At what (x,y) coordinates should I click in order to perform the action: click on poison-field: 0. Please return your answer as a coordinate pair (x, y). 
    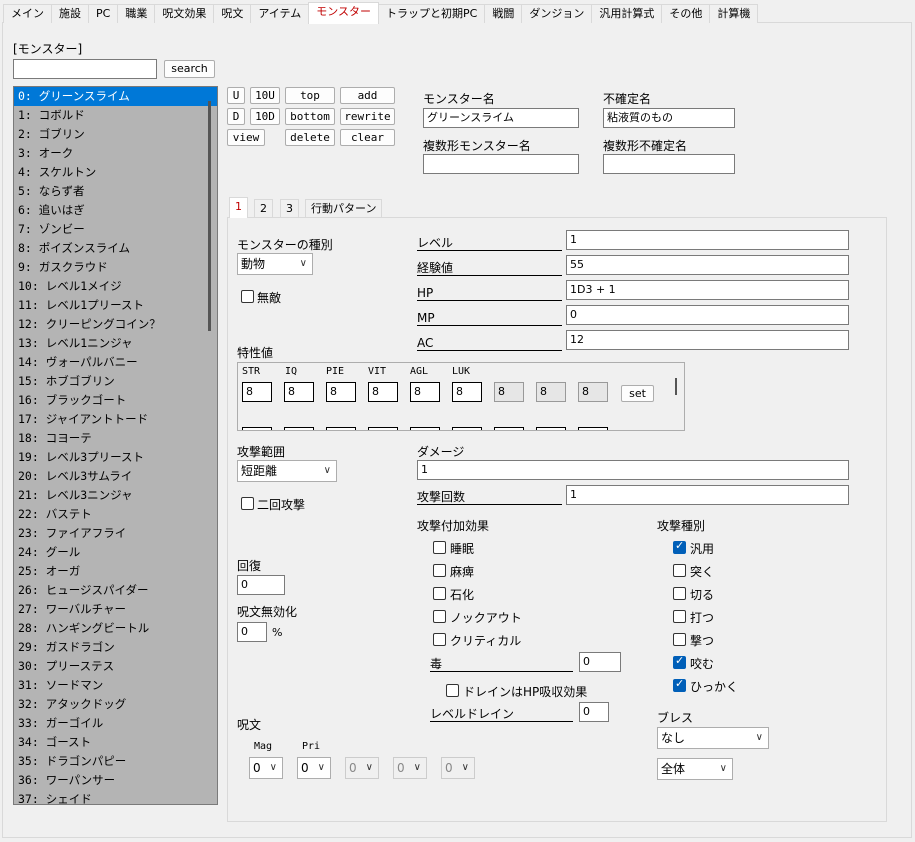
    Looking at the image, I should click on (600, 662).